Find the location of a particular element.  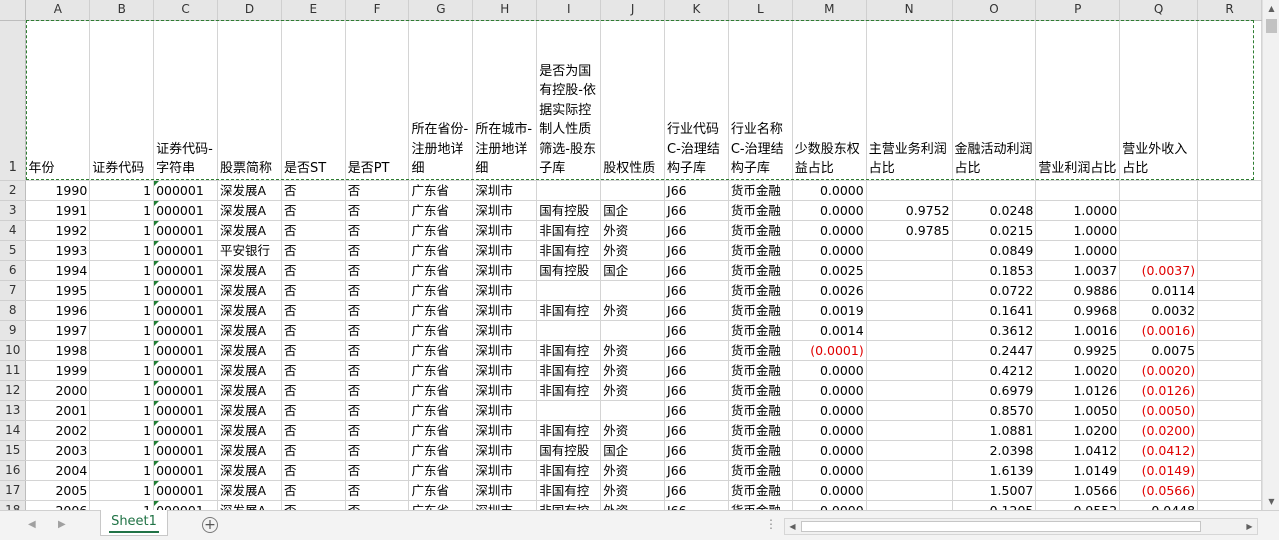

data-cell: 1.0126 is located at coordinates (1078, 390).